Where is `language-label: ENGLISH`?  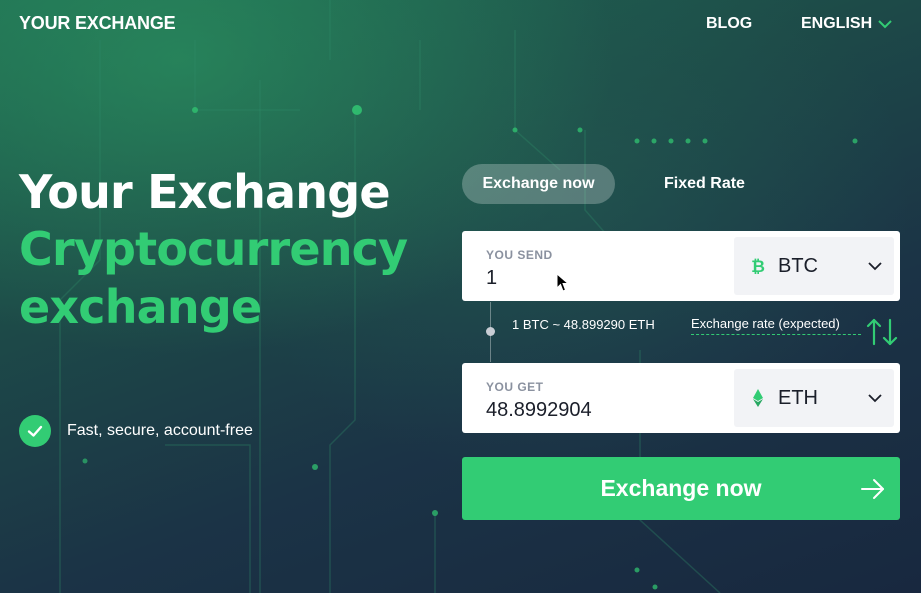
language-label: ENGLISH is located at coordinates (837, 23).